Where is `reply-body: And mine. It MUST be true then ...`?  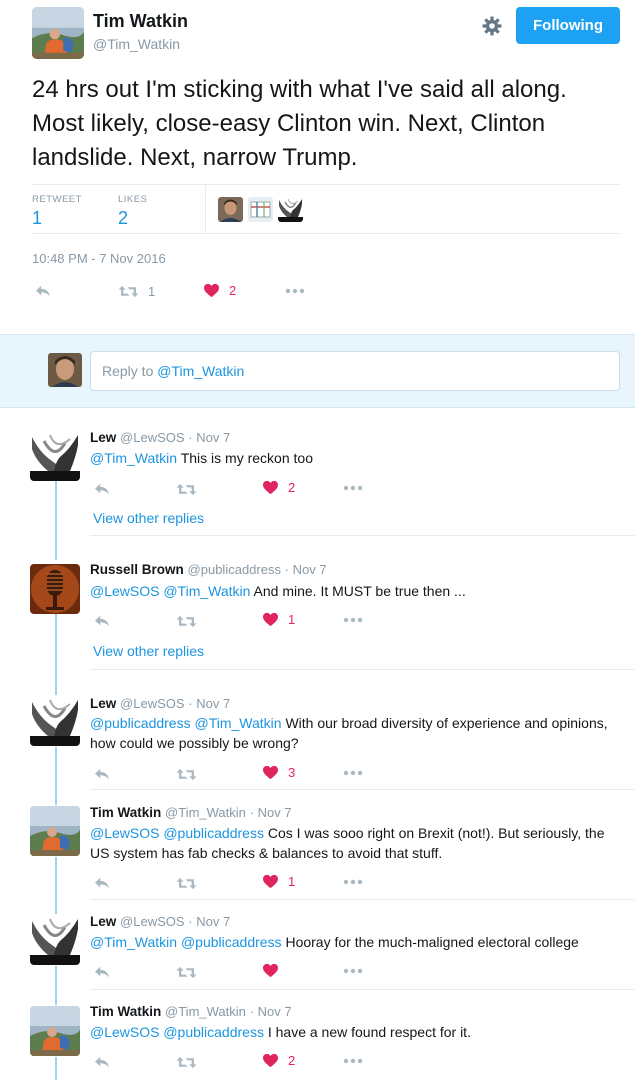 reply-body: And mine. It MUST be true then ... is located at coordinates (358, 591).